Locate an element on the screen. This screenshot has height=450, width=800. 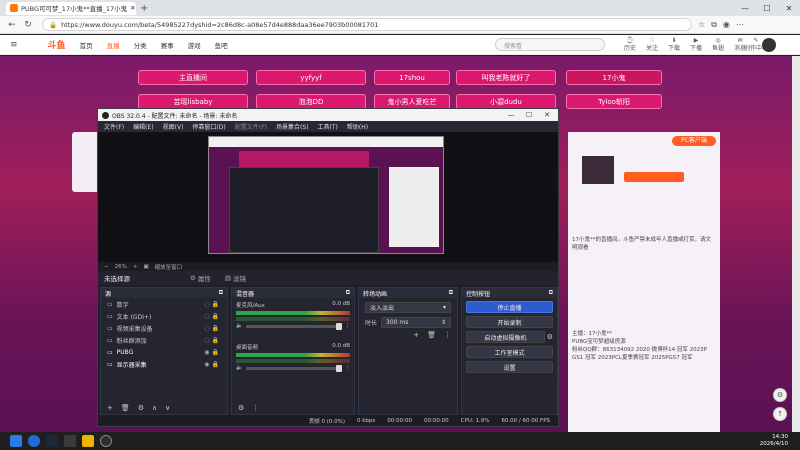
gift-tab: 小碧dudu is located at coordinates (506, 101).